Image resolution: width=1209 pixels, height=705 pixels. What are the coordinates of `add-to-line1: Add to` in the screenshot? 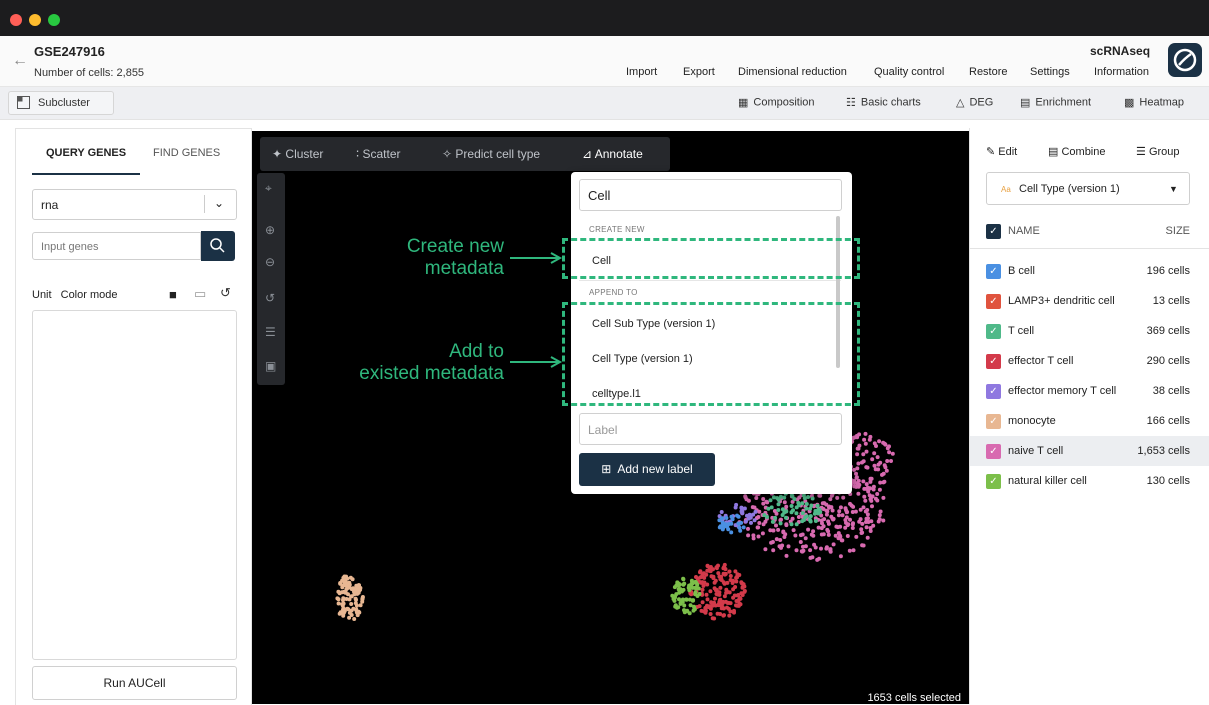 It's located at (476, 351).